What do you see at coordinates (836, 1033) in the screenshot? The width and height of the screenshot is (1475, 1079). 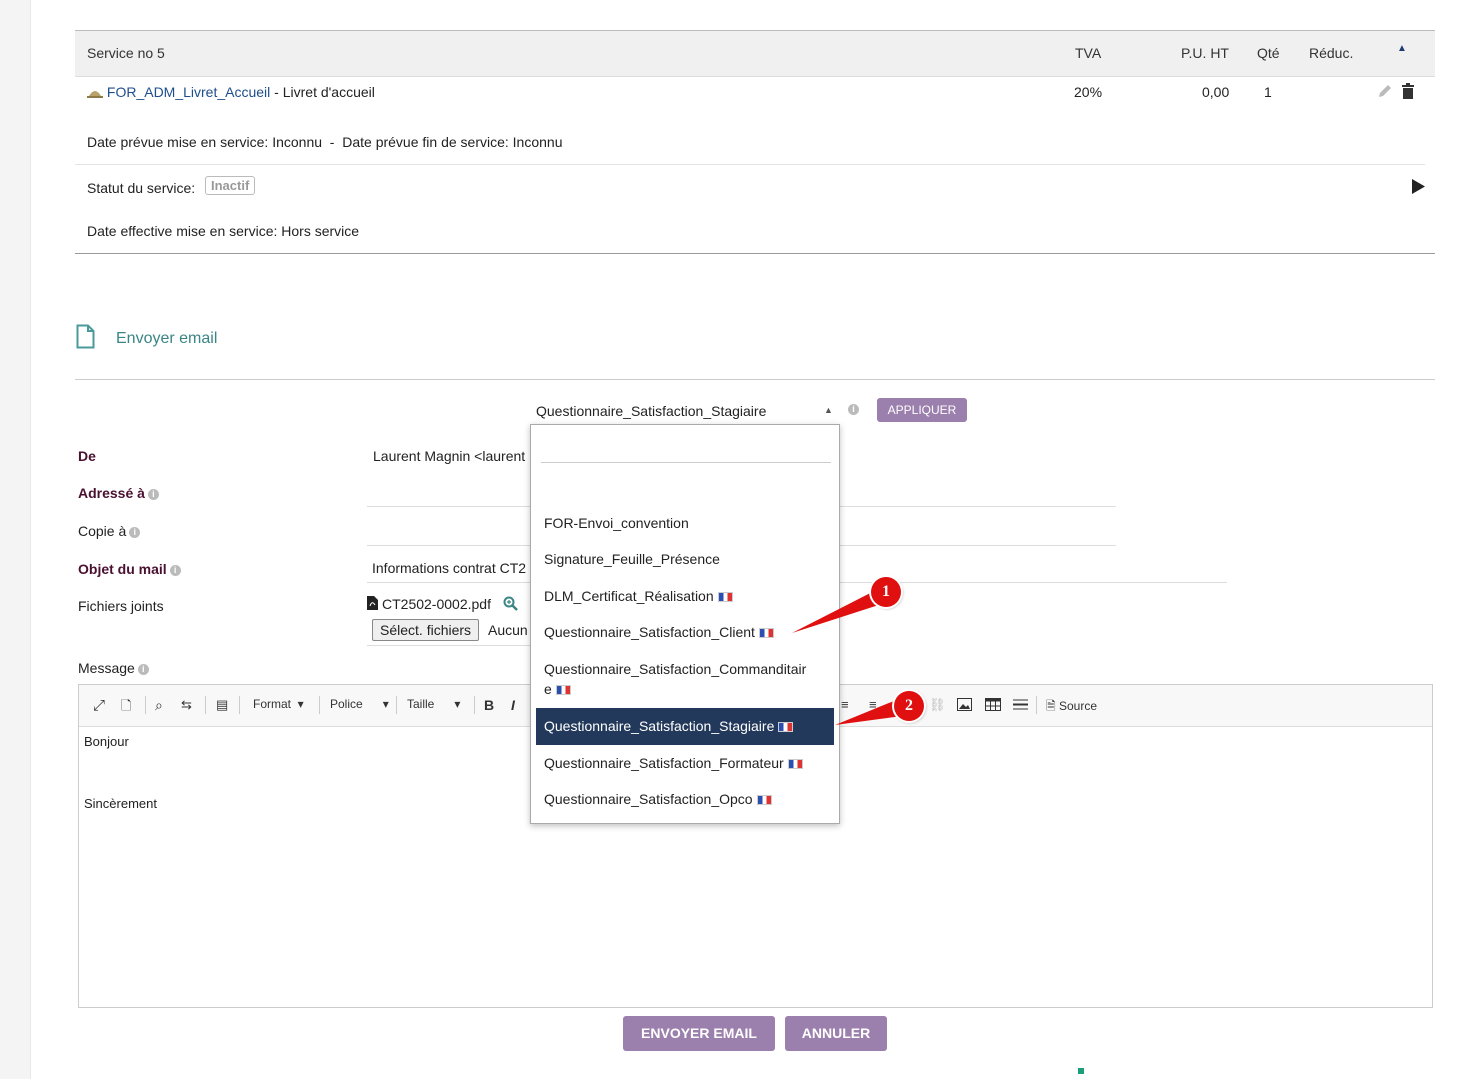 I see `cancel-button: ANNULER` at bounding box center [836, 1033].